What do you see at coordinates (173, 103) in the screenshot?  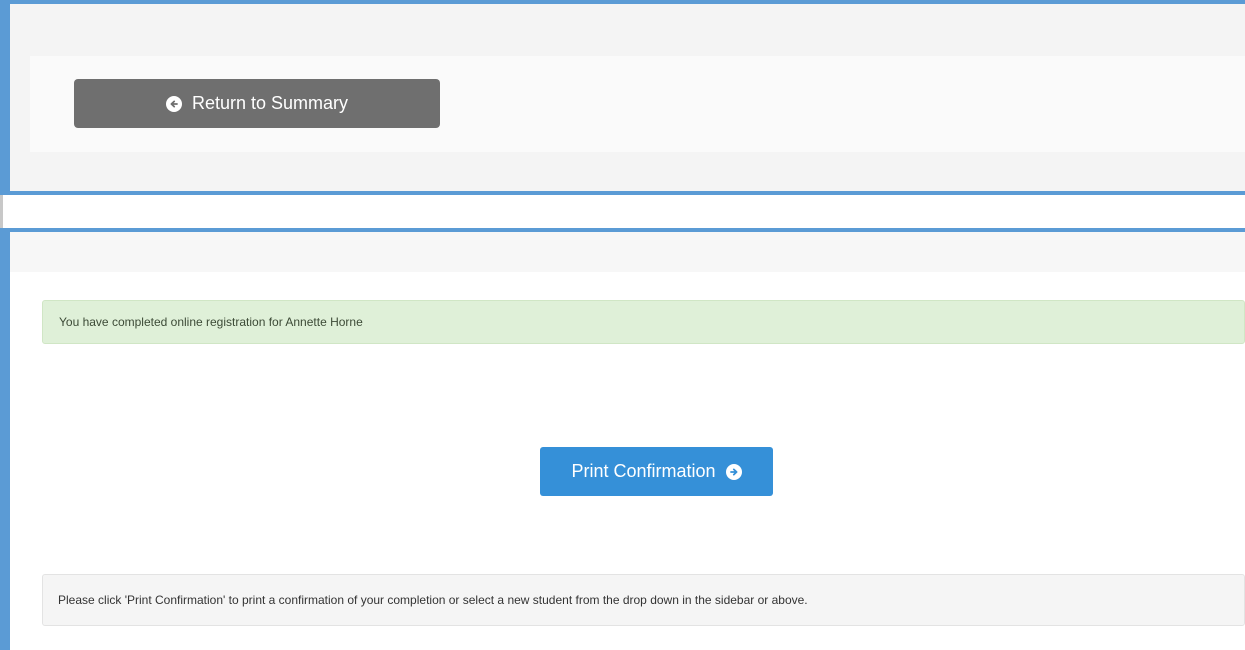 I see `arrow-circle-left-icon` at bounding box center [173, 103].